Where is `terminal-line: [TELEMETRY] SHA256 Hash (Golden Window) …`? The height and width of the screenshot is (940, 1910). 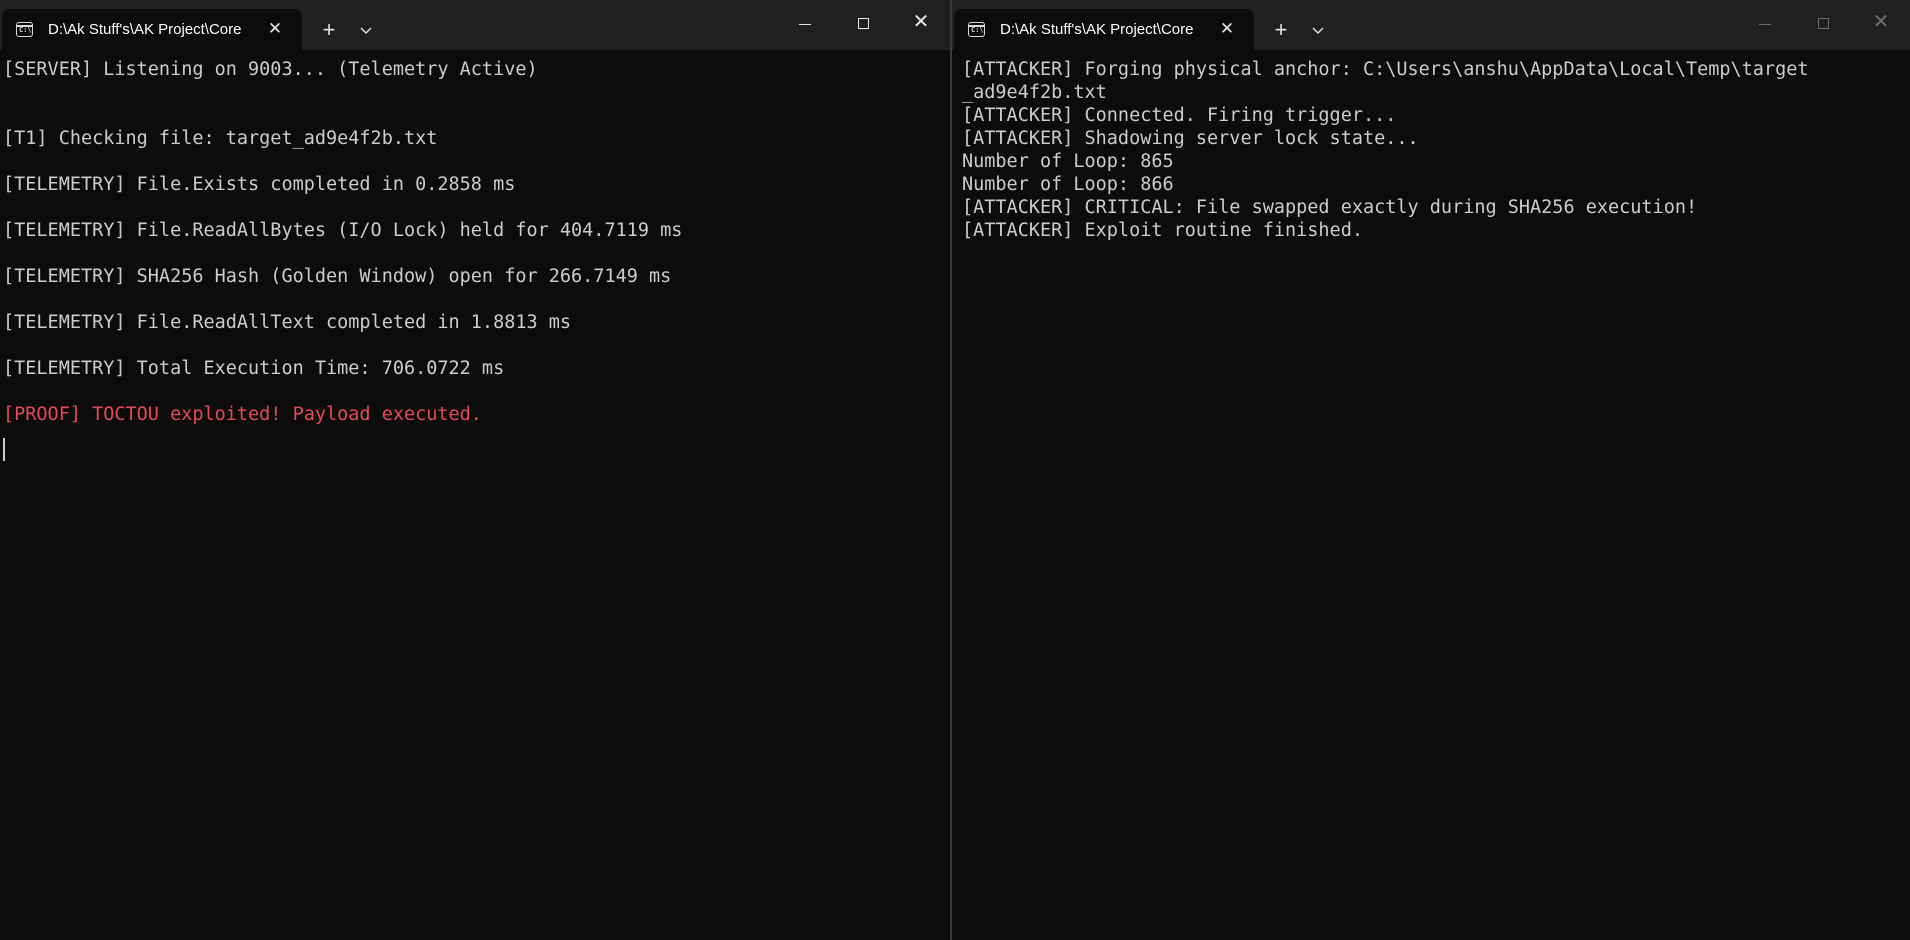 terminal-line: [TELEMETRY] SHA256 Hash (Golden Window) … is located at coordinates (337, 276).